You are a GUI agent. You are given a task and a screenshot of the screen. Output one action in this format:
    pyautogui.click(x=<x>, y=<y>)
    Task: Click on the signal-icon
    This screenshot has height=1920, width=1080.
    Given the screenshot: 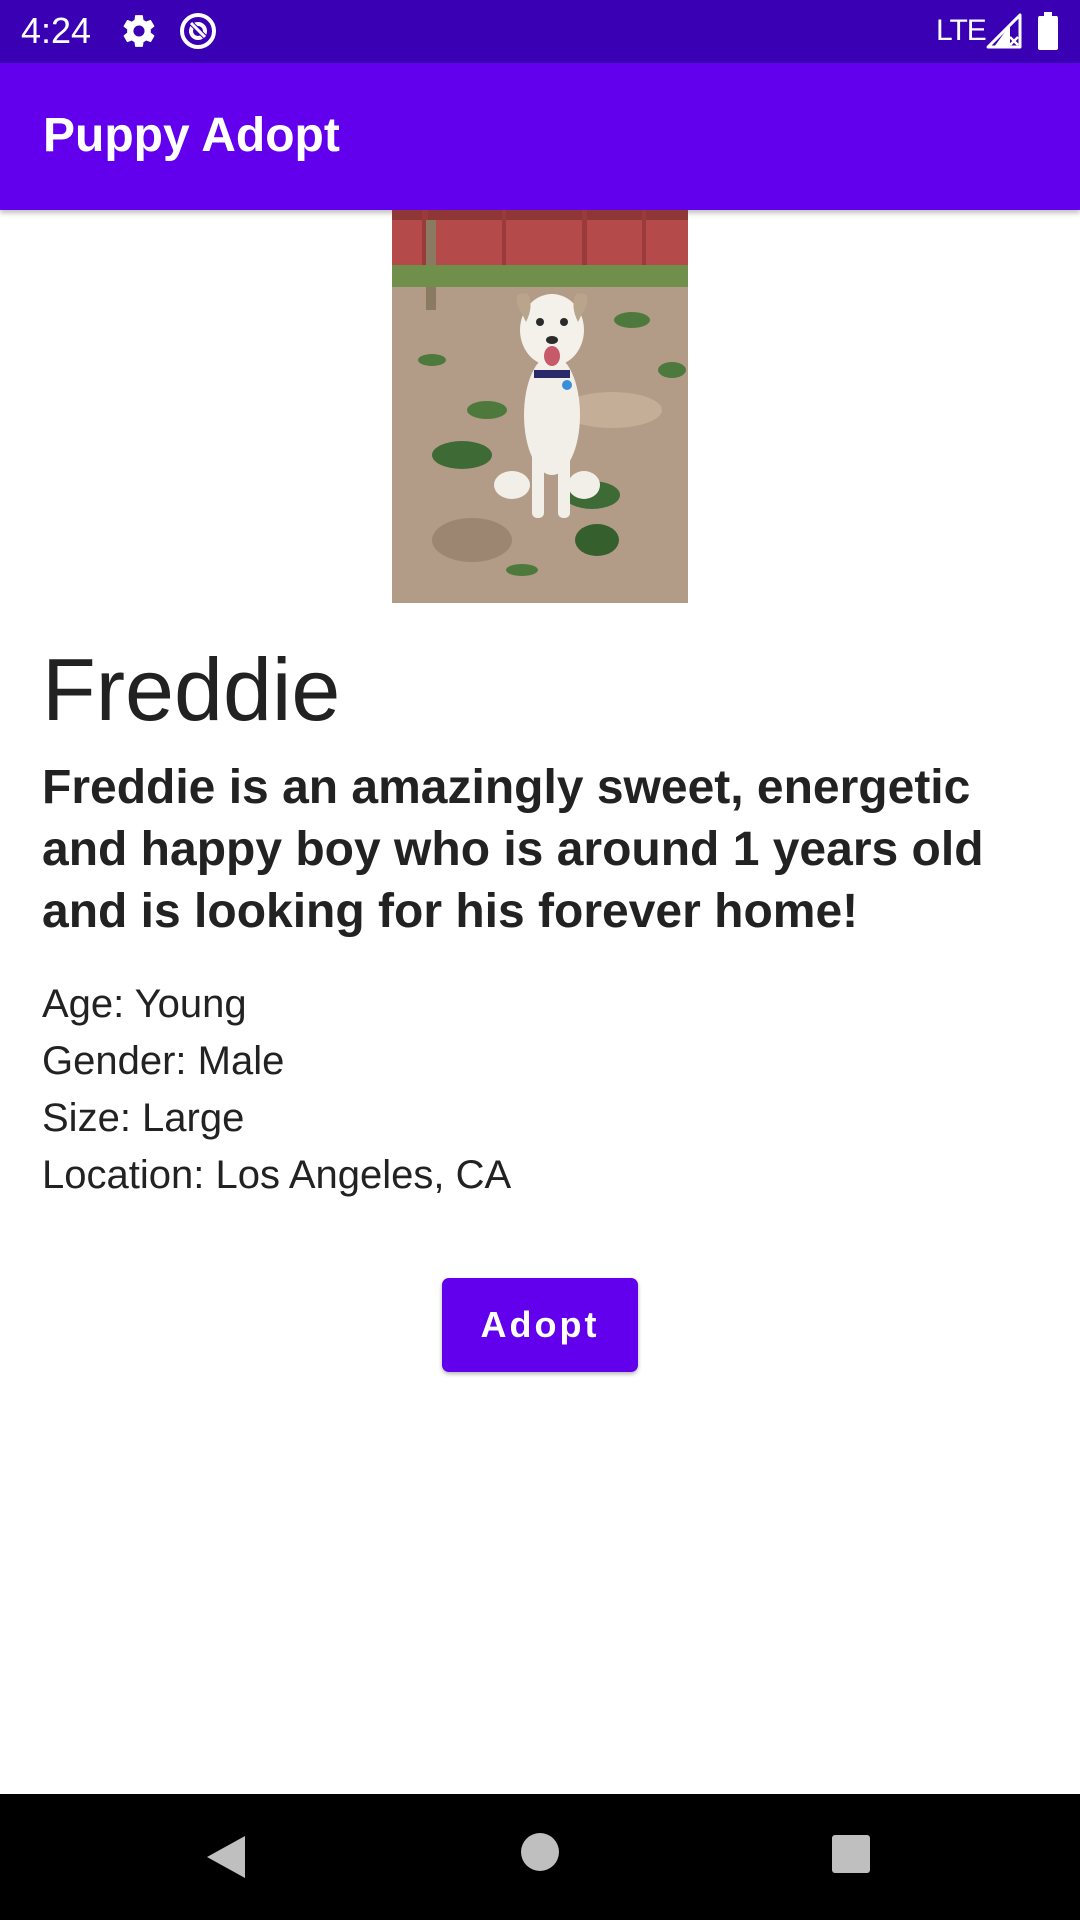 What is the action you would take?
    pyautogui.click(x=1004, y=31)
    